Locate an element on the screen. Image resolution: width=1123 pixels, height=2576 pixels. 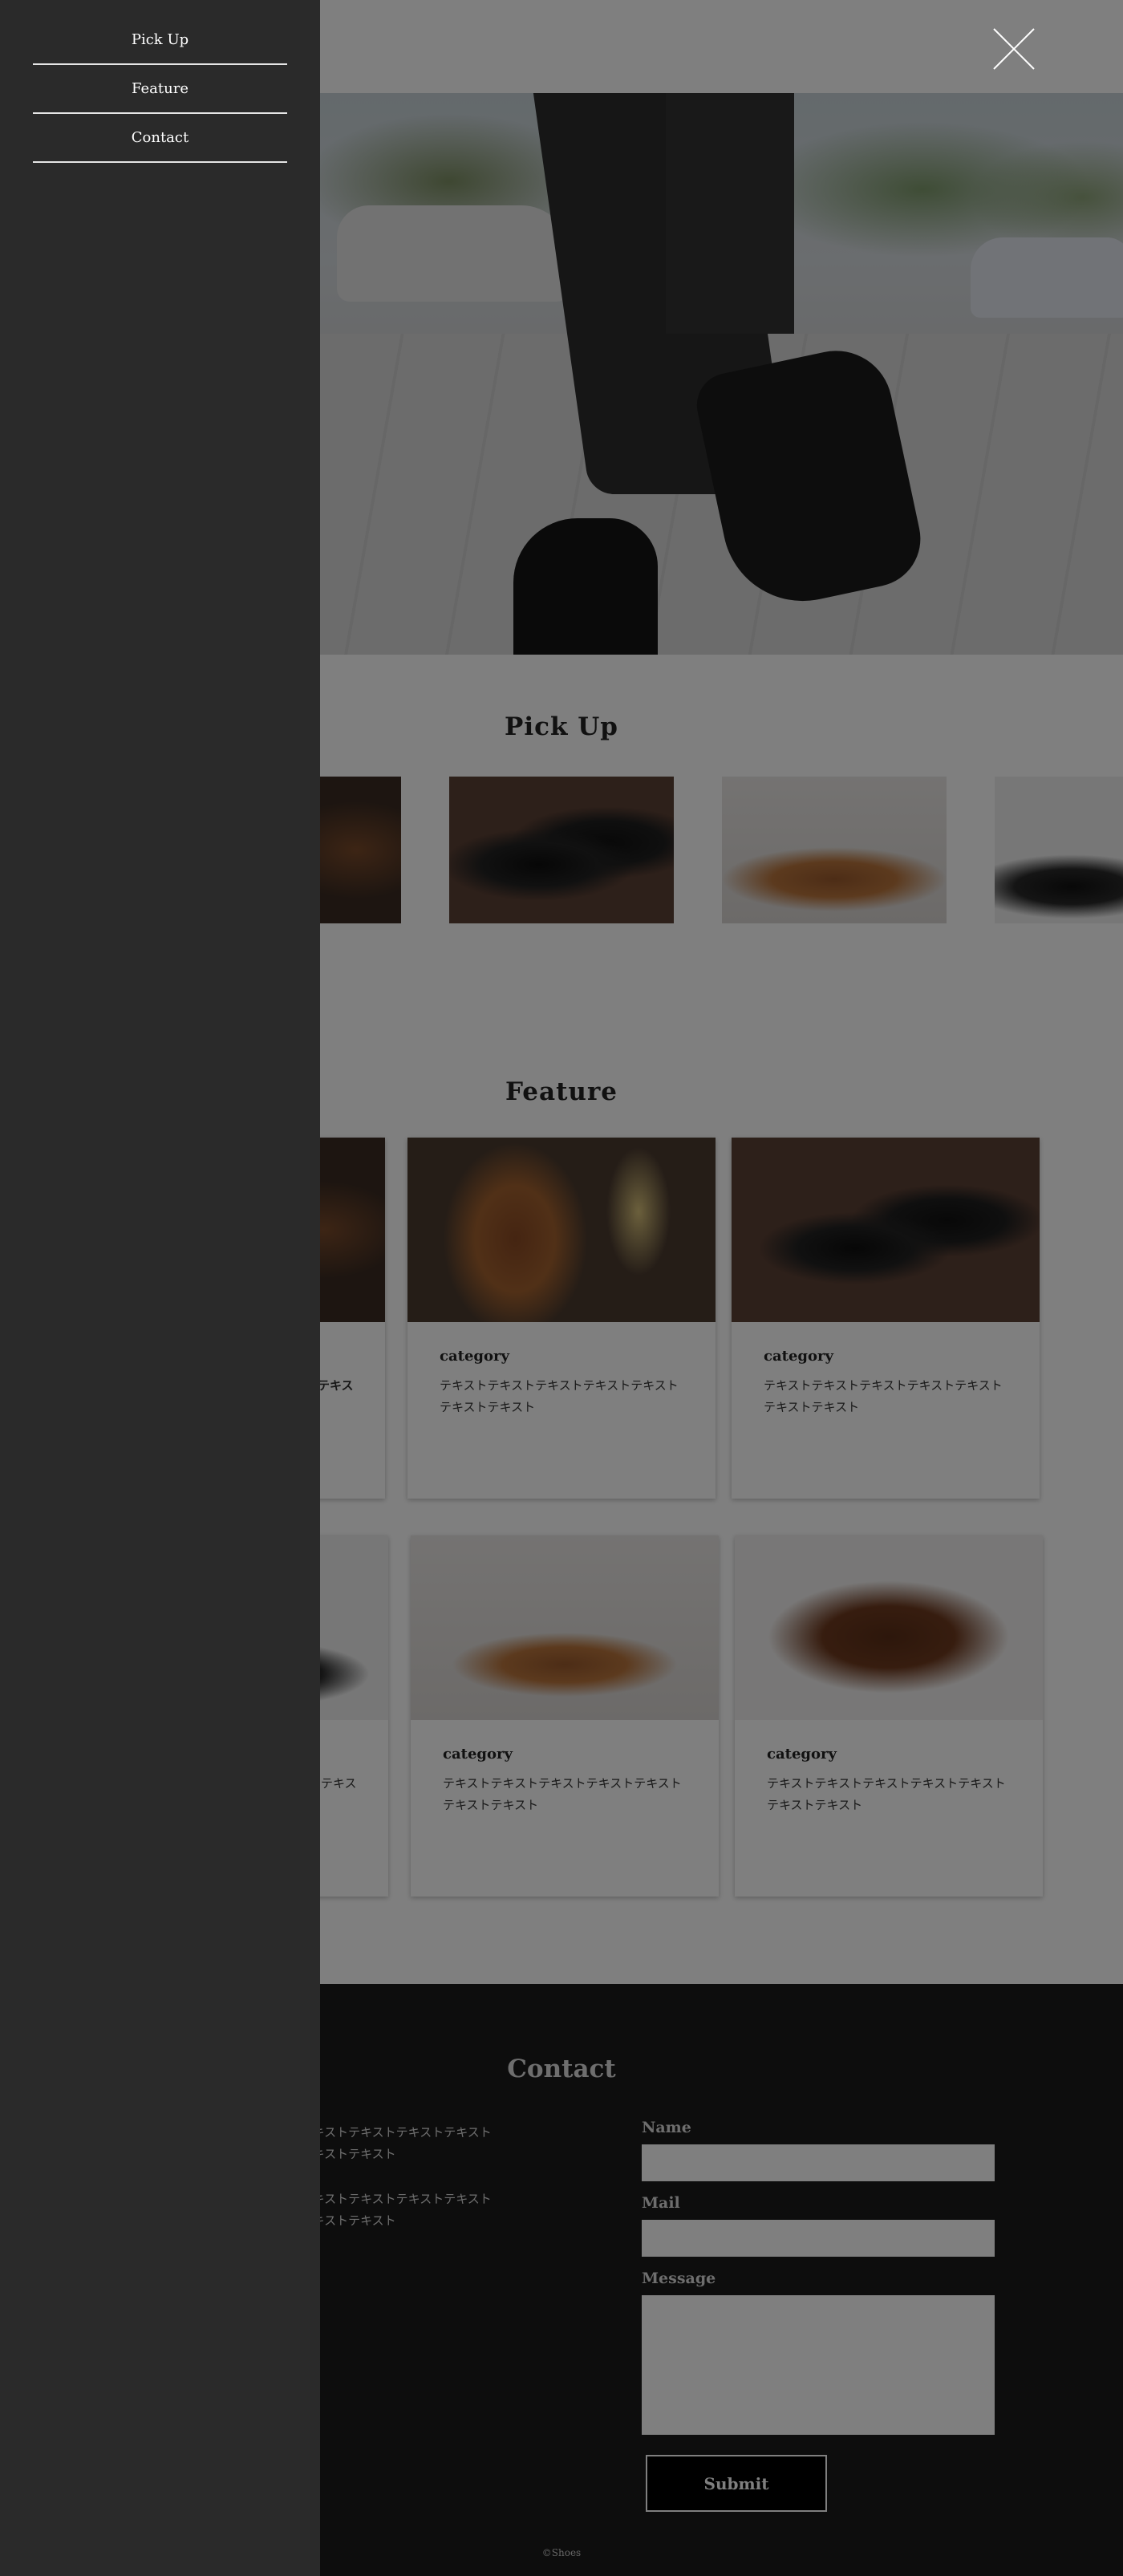
drawer-nav-list: Pick Up Feature Contact is located at coordinates (160, 89).